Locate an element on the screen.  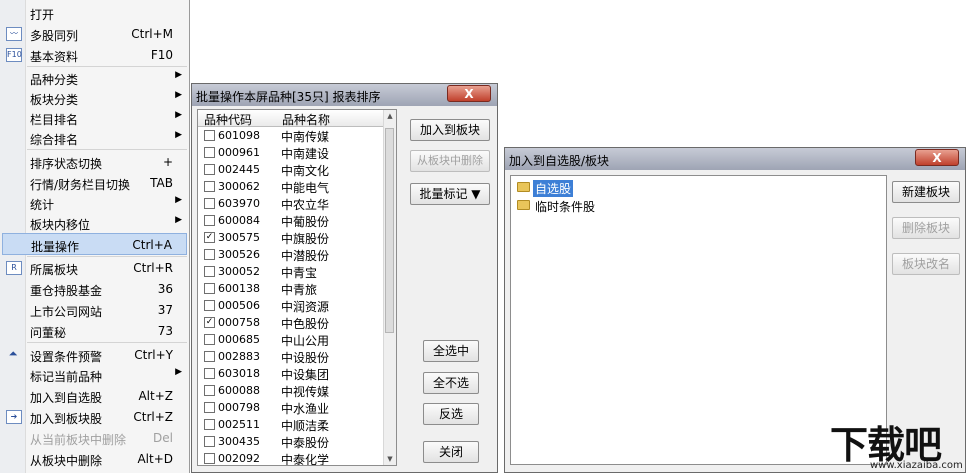
table-row: 600088 中视传媒 is located at coordinates (291, 390).